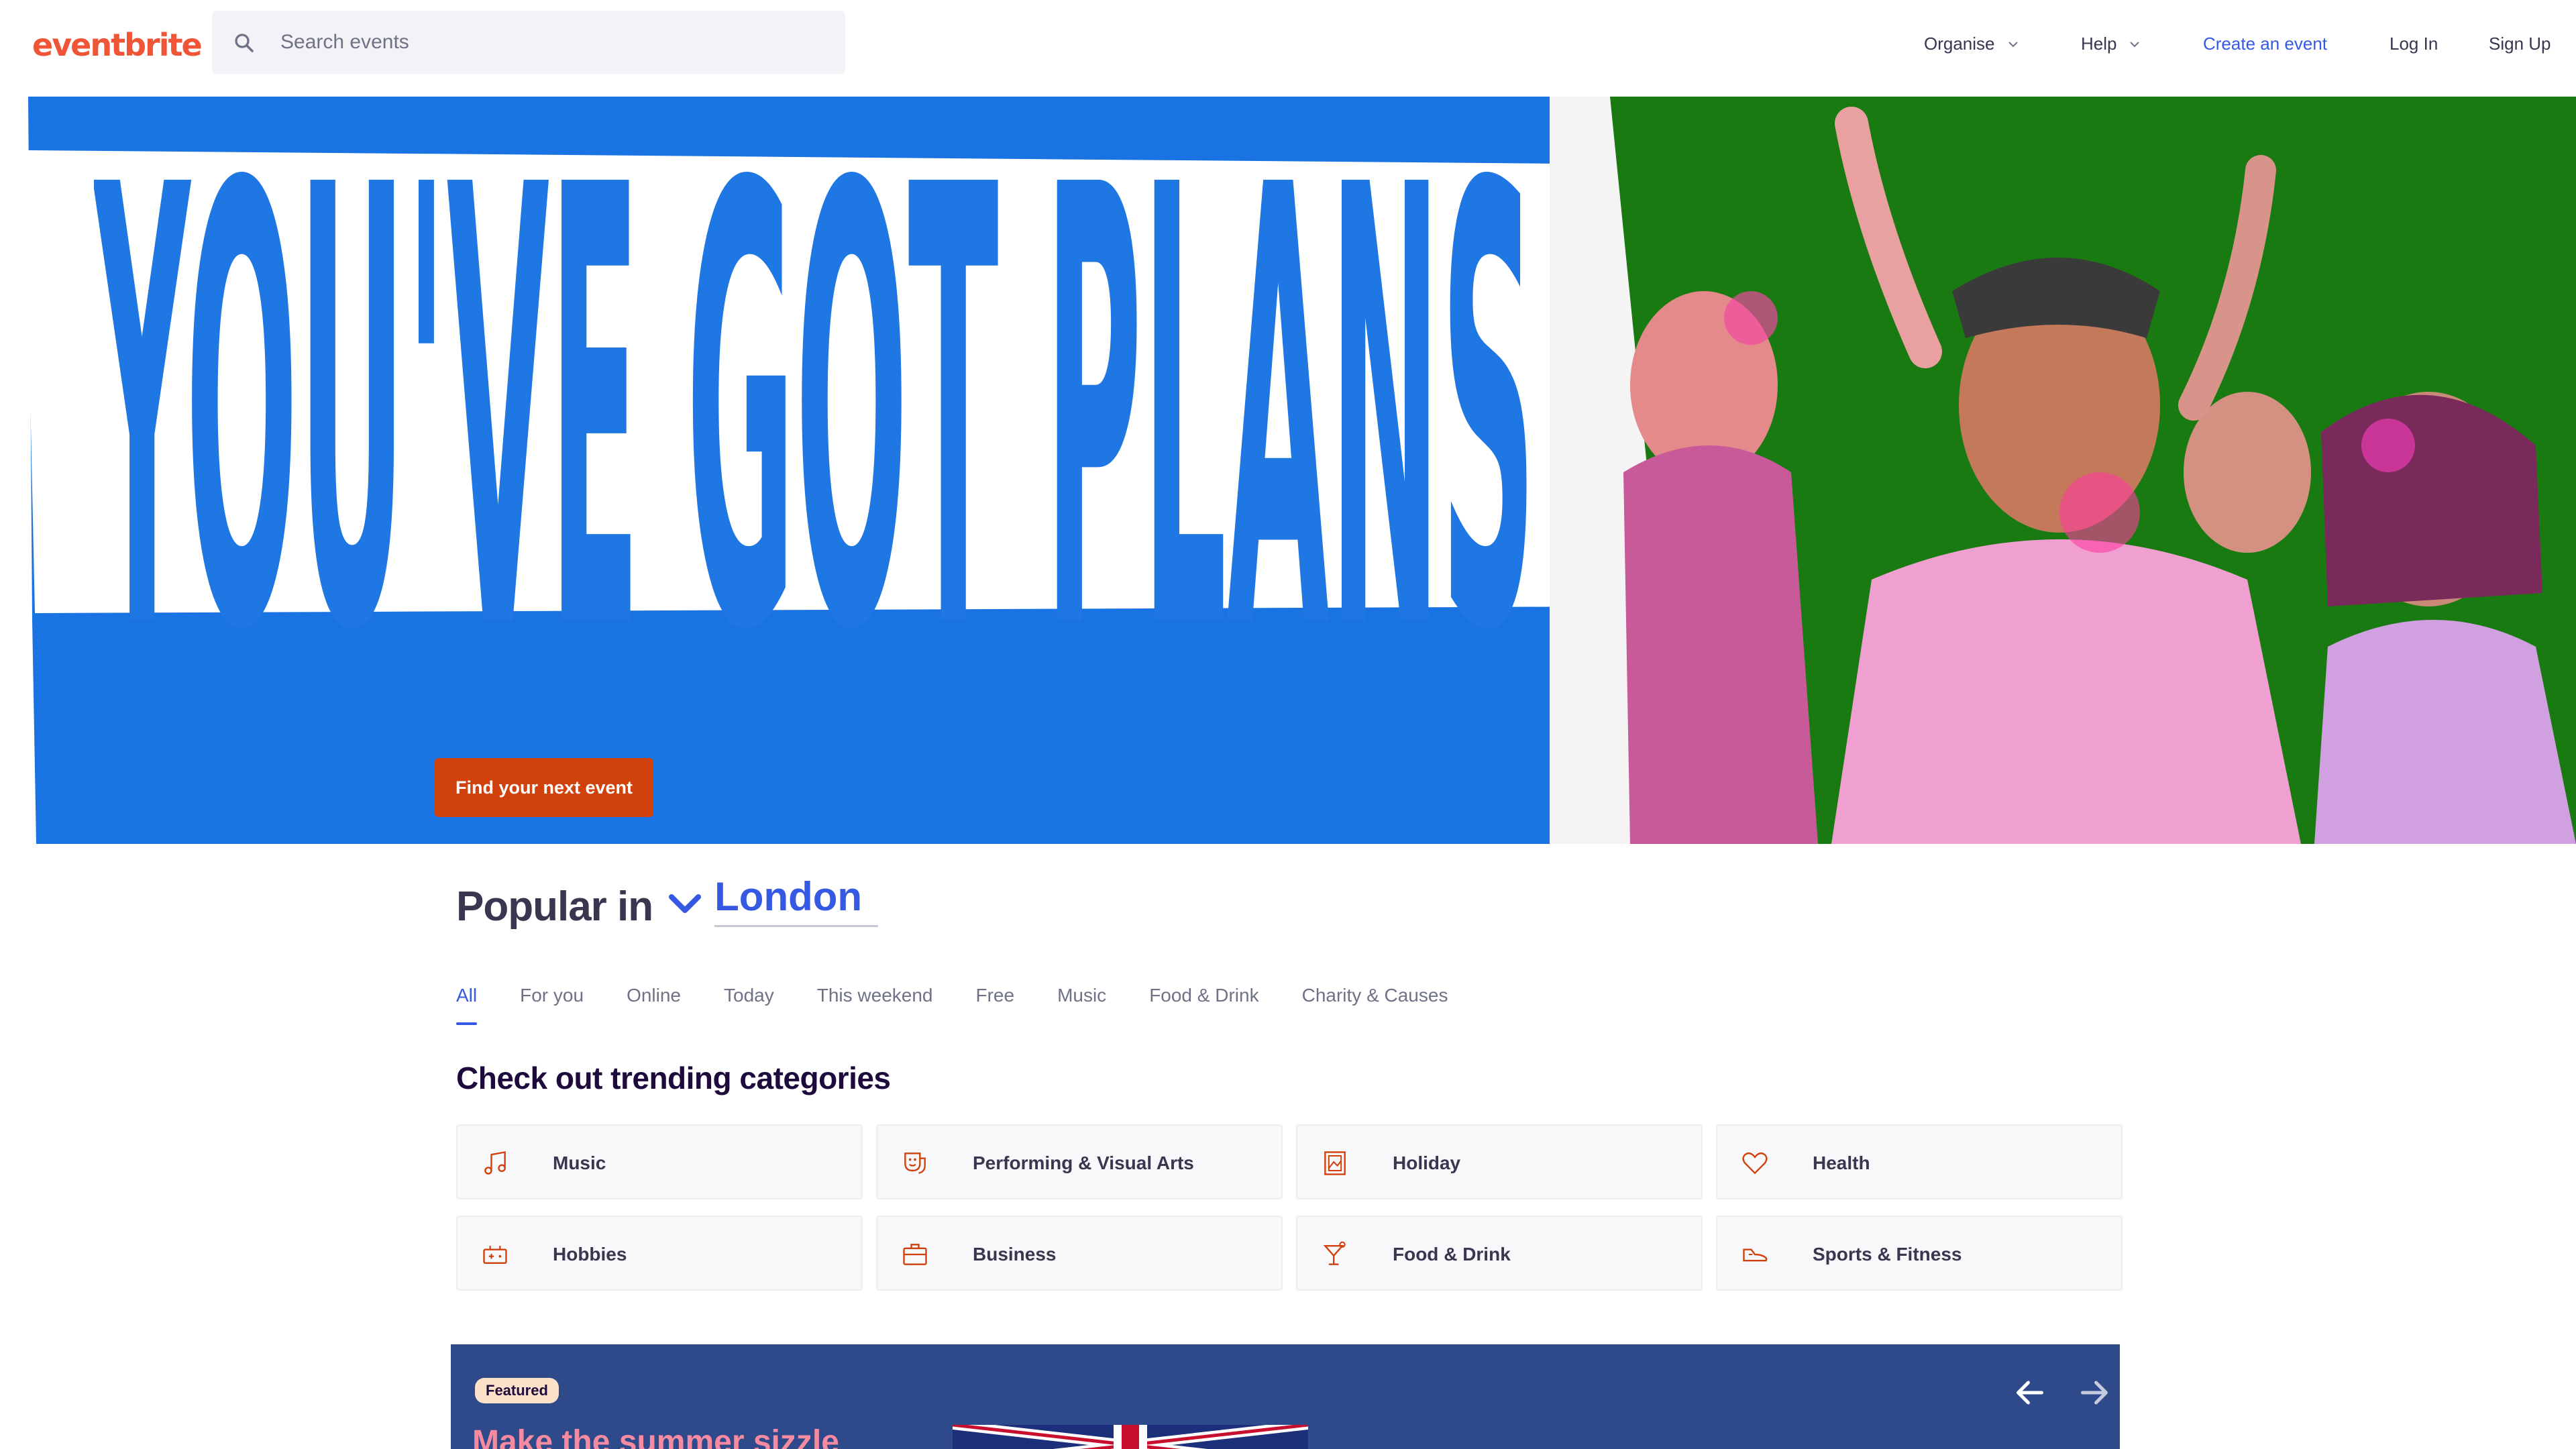 This screenshot has width=2576, height=1449. What do you see at coordinates (244, 43) in the screenshot?
I see `search-icon` at bounding box center [244, 43].